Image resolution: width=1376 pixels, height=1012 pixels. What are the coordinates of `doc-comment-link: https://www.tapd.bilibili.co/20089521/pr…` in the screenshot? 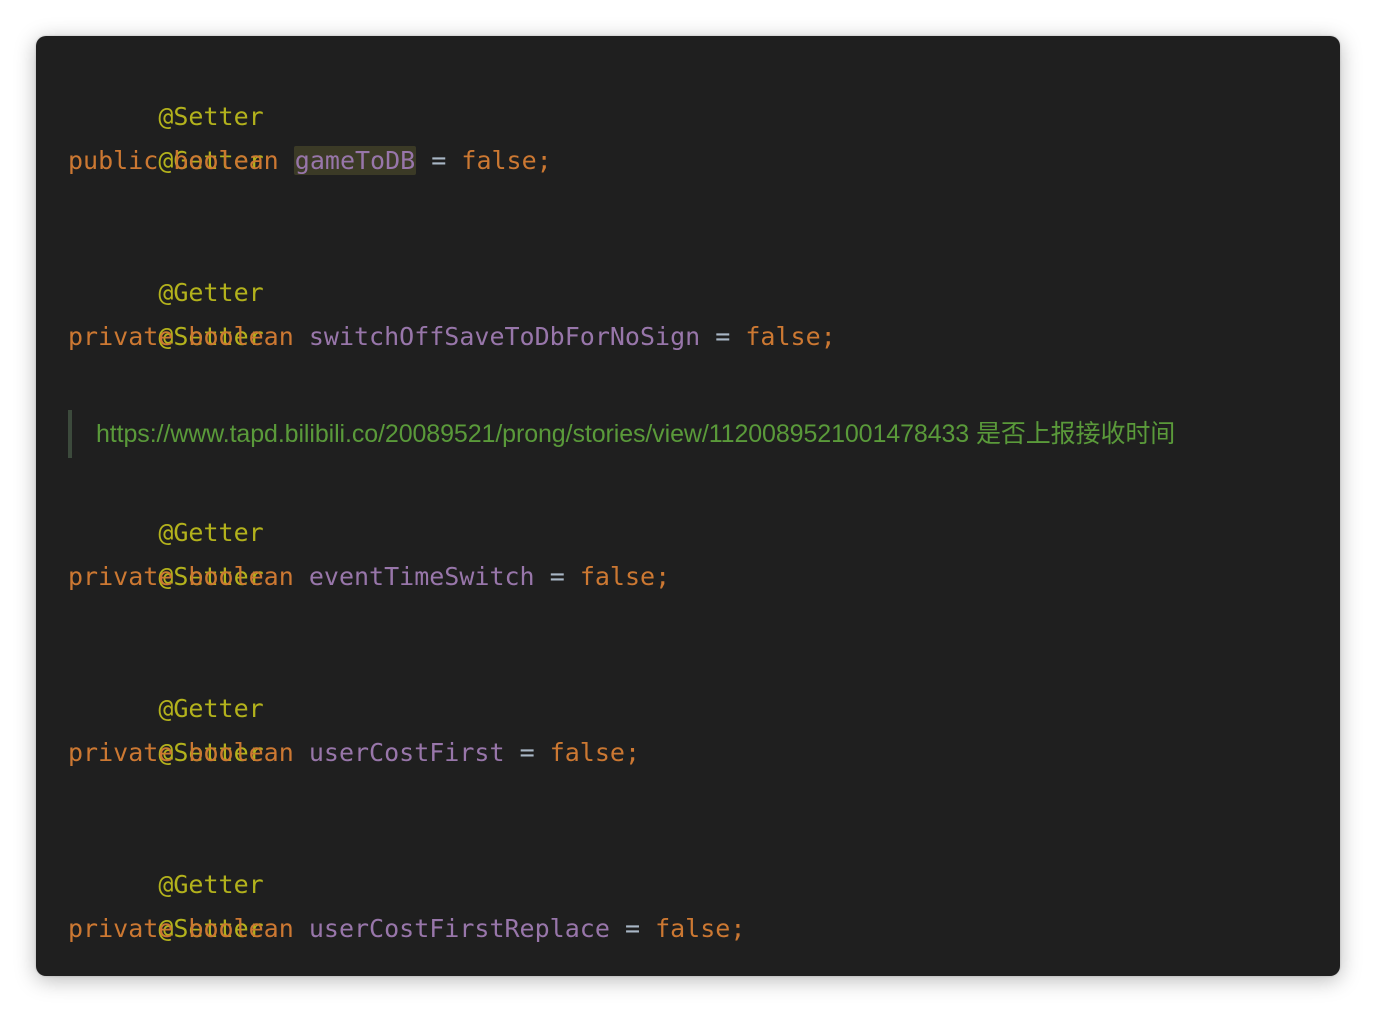 It's located at (635, 434).